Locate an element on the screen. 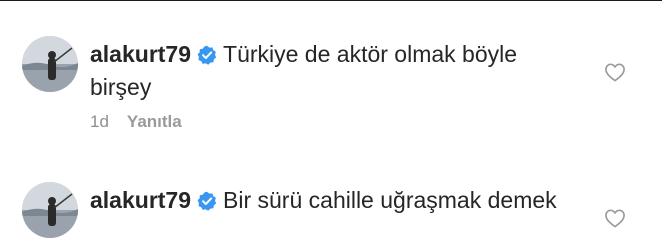  comment-timestamp: 1d is located at coordinates (99, 121).